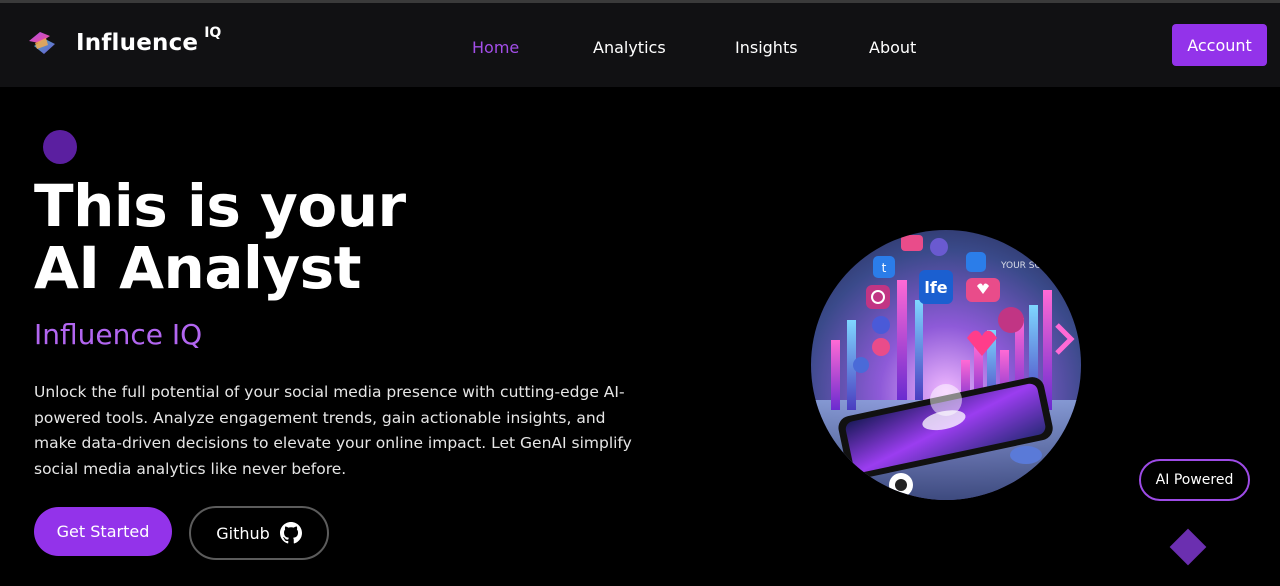  Describe the element at coordinates (213, 33) in the screenshot. I see `brand-superscript: IQ` at that location.